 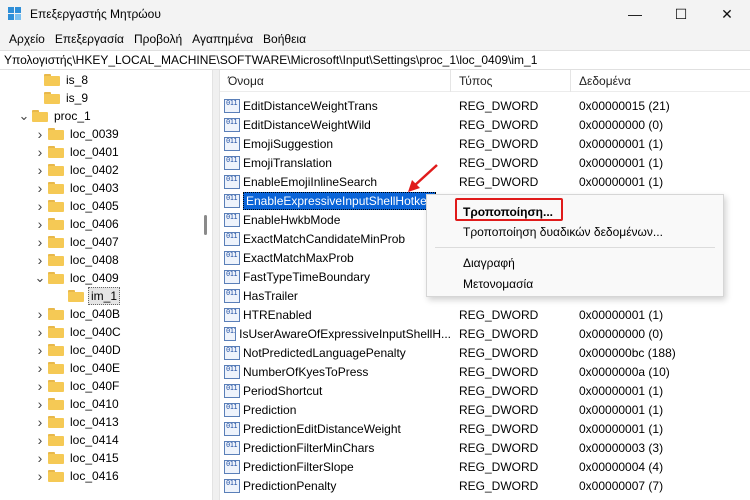 I want to click on tree-item: › loc_0415, so click(x=77, y=458).